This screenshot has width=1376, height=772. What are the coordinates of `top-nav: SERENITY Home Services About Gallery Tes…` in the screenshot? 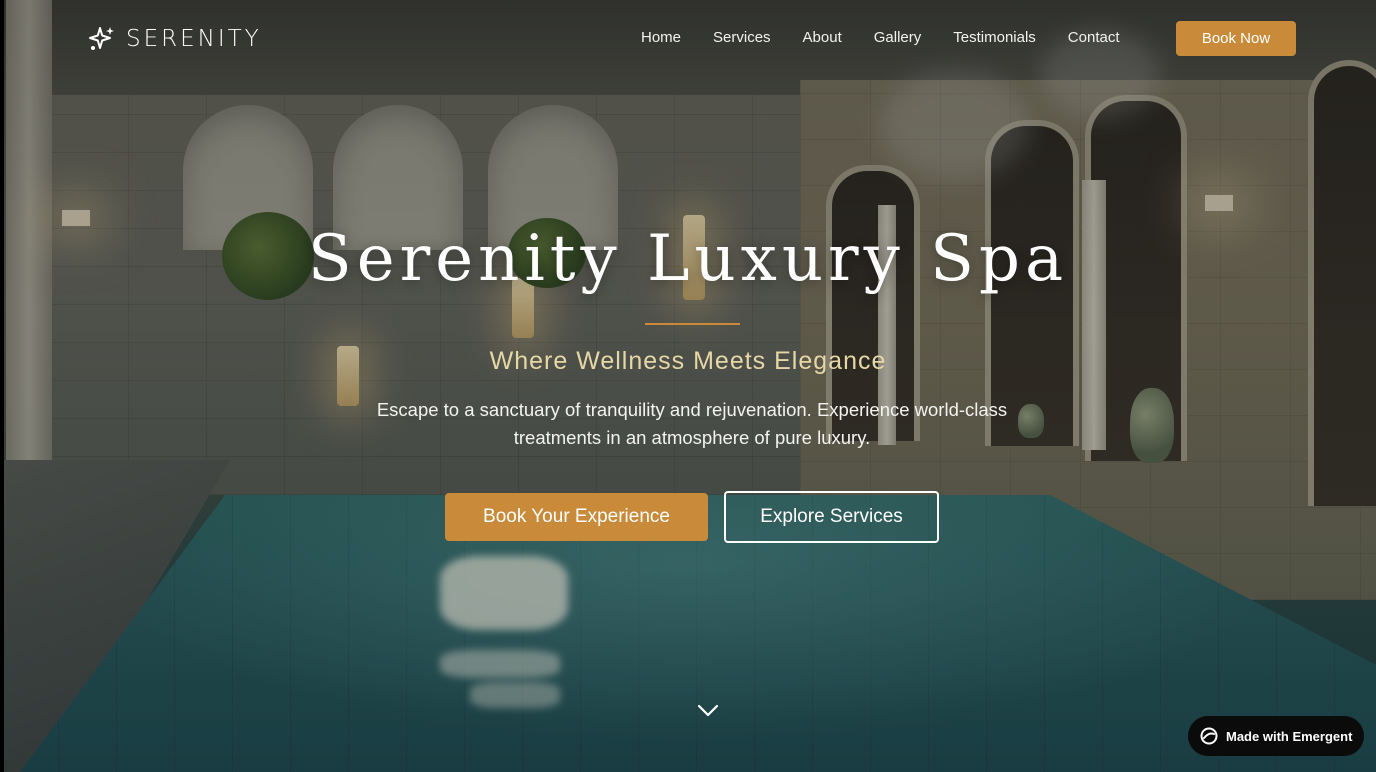 It's located at (688, 39).